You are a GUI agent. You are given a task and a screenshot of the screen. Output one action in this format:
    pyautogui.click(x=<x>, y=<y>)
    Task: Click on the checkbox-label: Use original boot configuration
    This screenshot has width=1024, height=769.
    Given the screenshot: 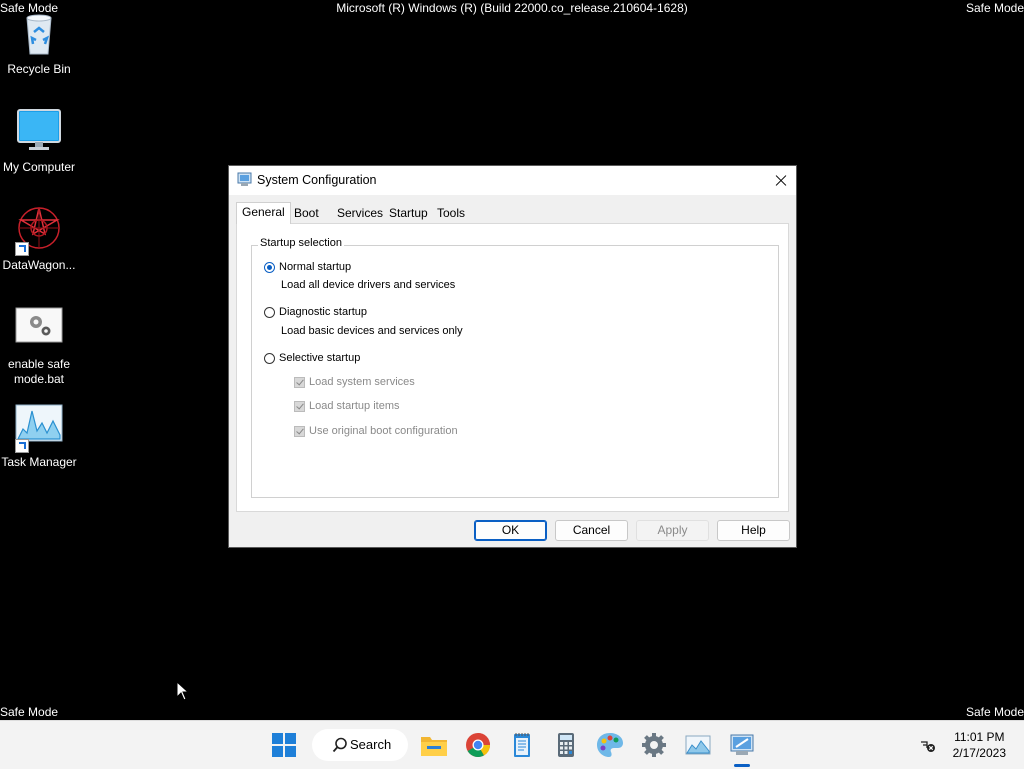 What is the action you would take?
    pyautogui.click(x=383, y=431)
    